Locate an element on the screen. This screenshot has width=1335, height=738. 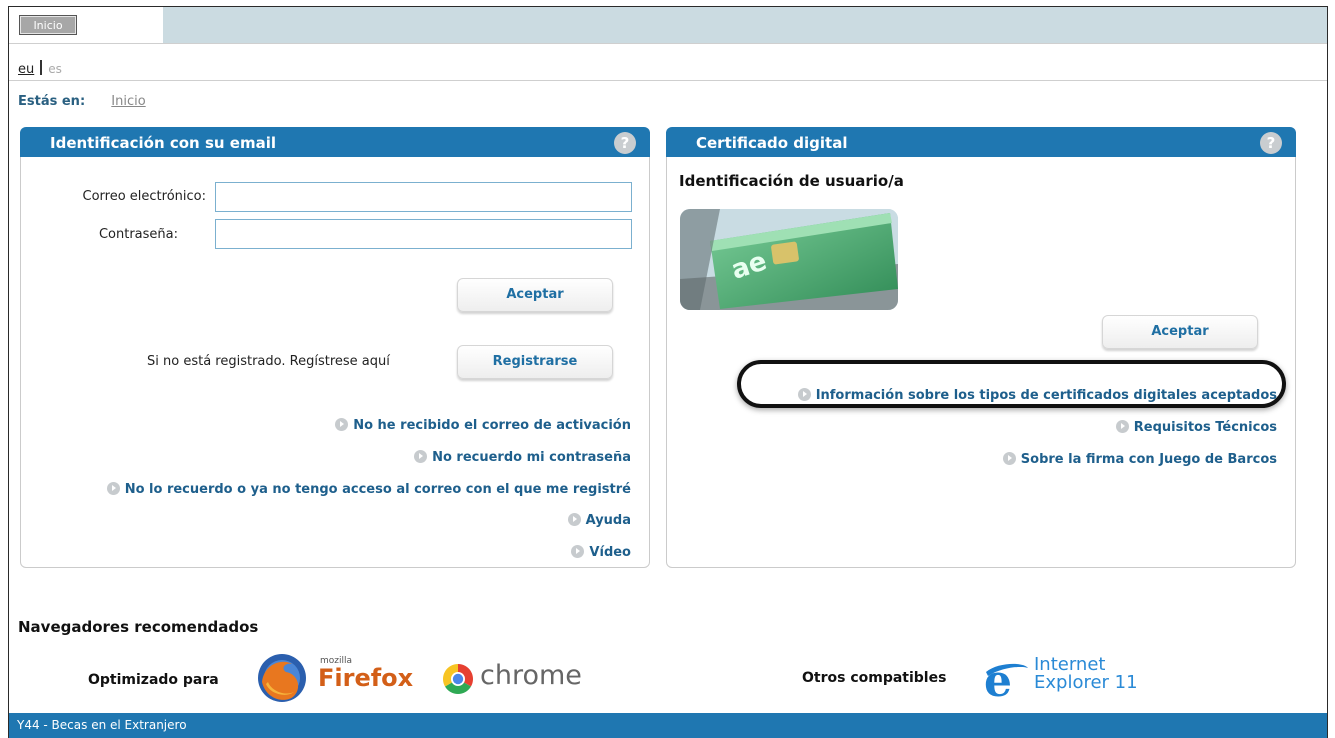
footer-bar: Y44 - Becas en el Extranjero is located at coordinates (668, 725).